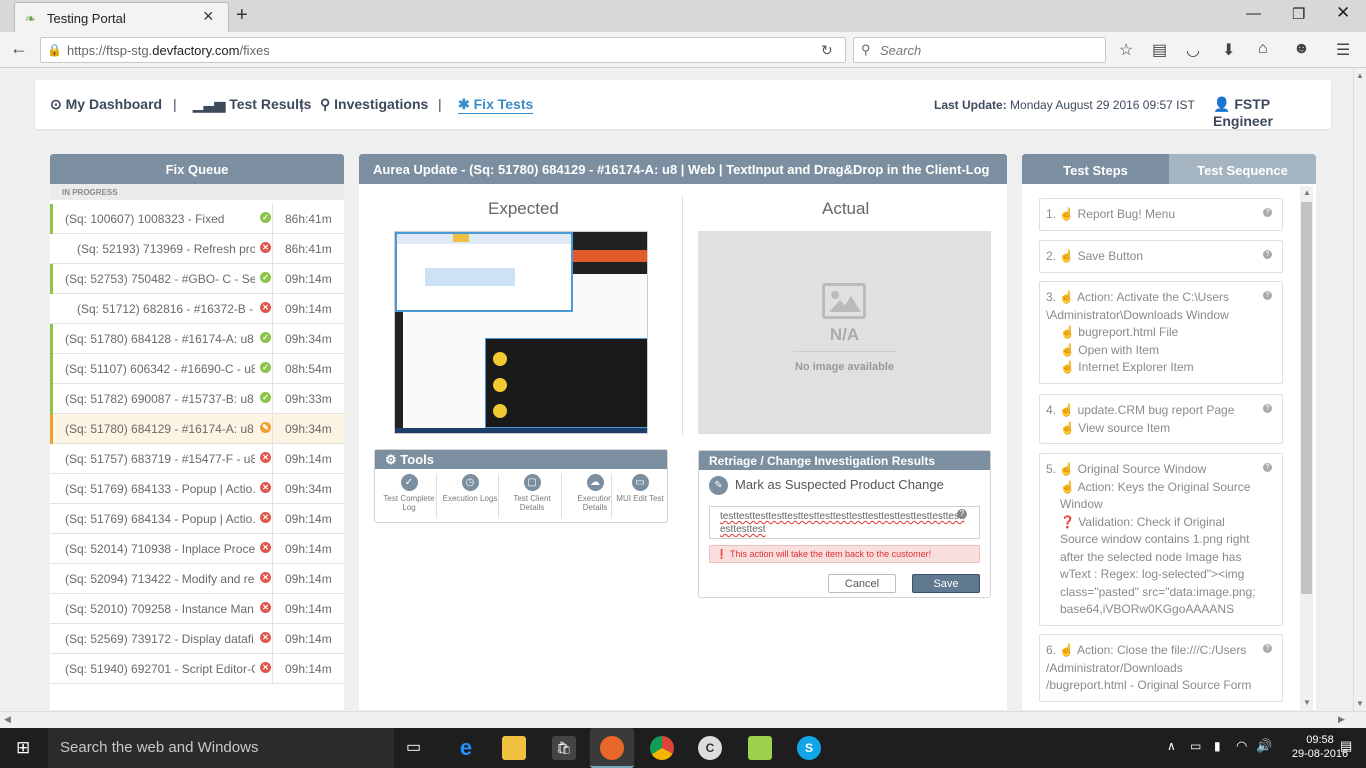  I want to click on row-divider, so click(272, 279).